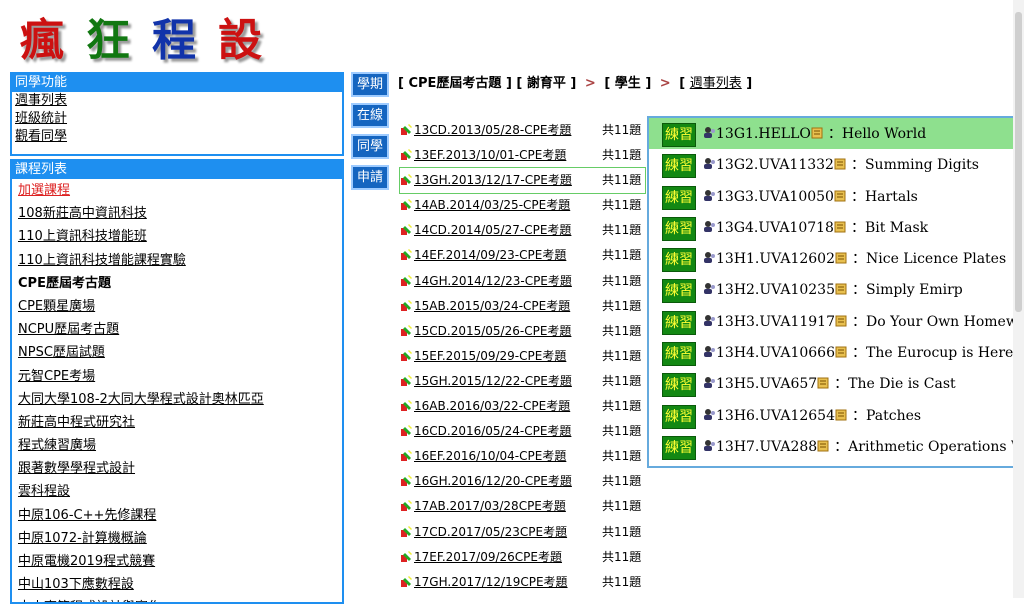 The width and height of the screenshot is (1024, 604). I want to click on exam-row: 16EF.2016/10/04-CPE考題 共11題, so click(522, 456).